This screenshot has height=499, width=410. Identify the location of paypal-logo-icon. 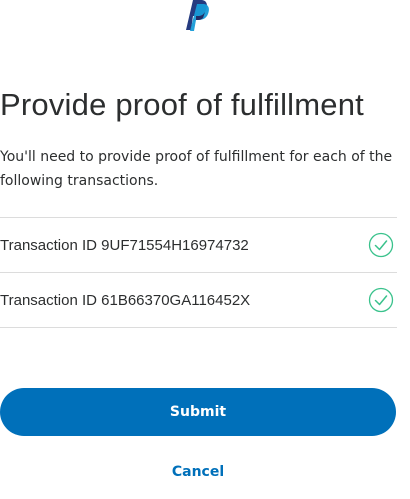
(197, 16).